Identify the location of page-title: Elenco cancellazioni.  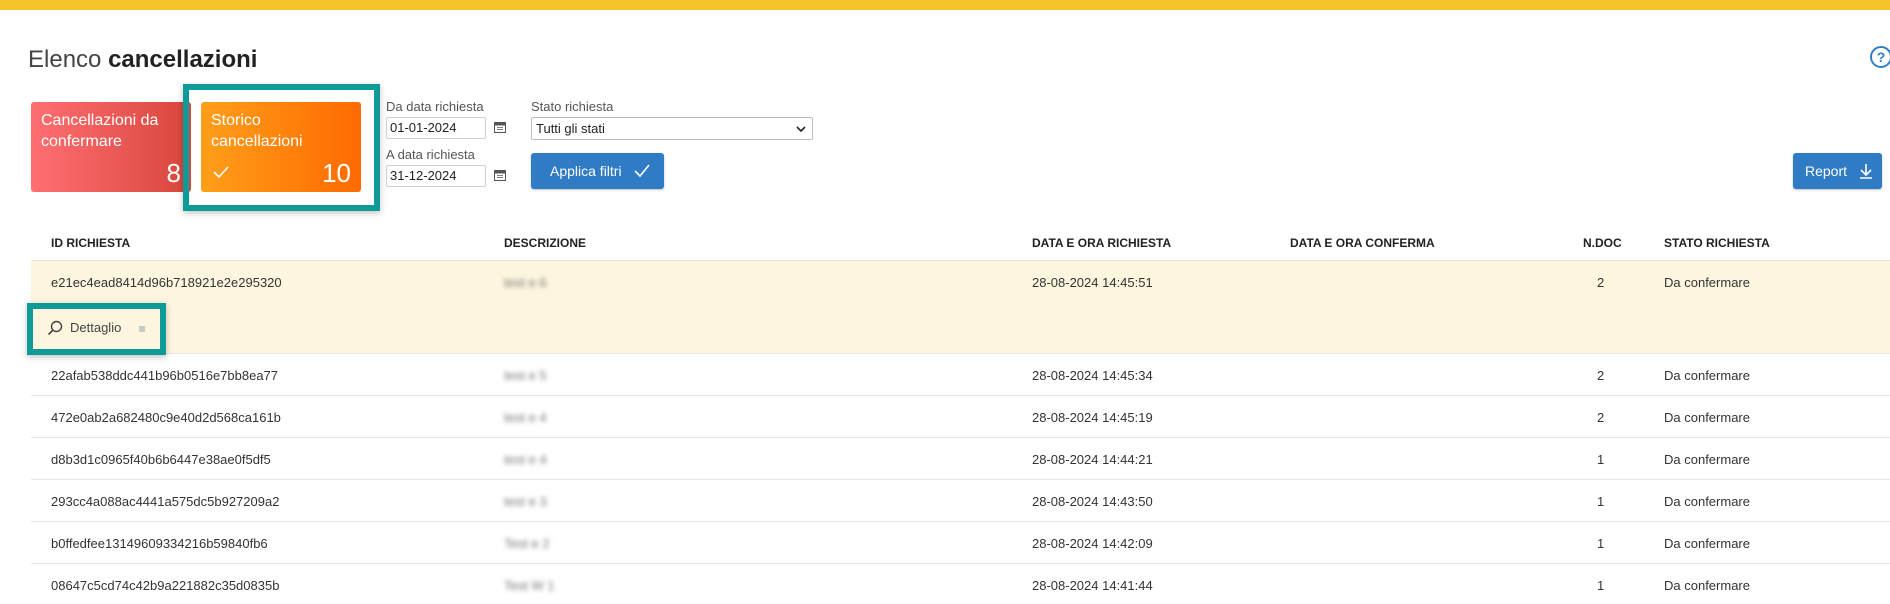
(142, 60).